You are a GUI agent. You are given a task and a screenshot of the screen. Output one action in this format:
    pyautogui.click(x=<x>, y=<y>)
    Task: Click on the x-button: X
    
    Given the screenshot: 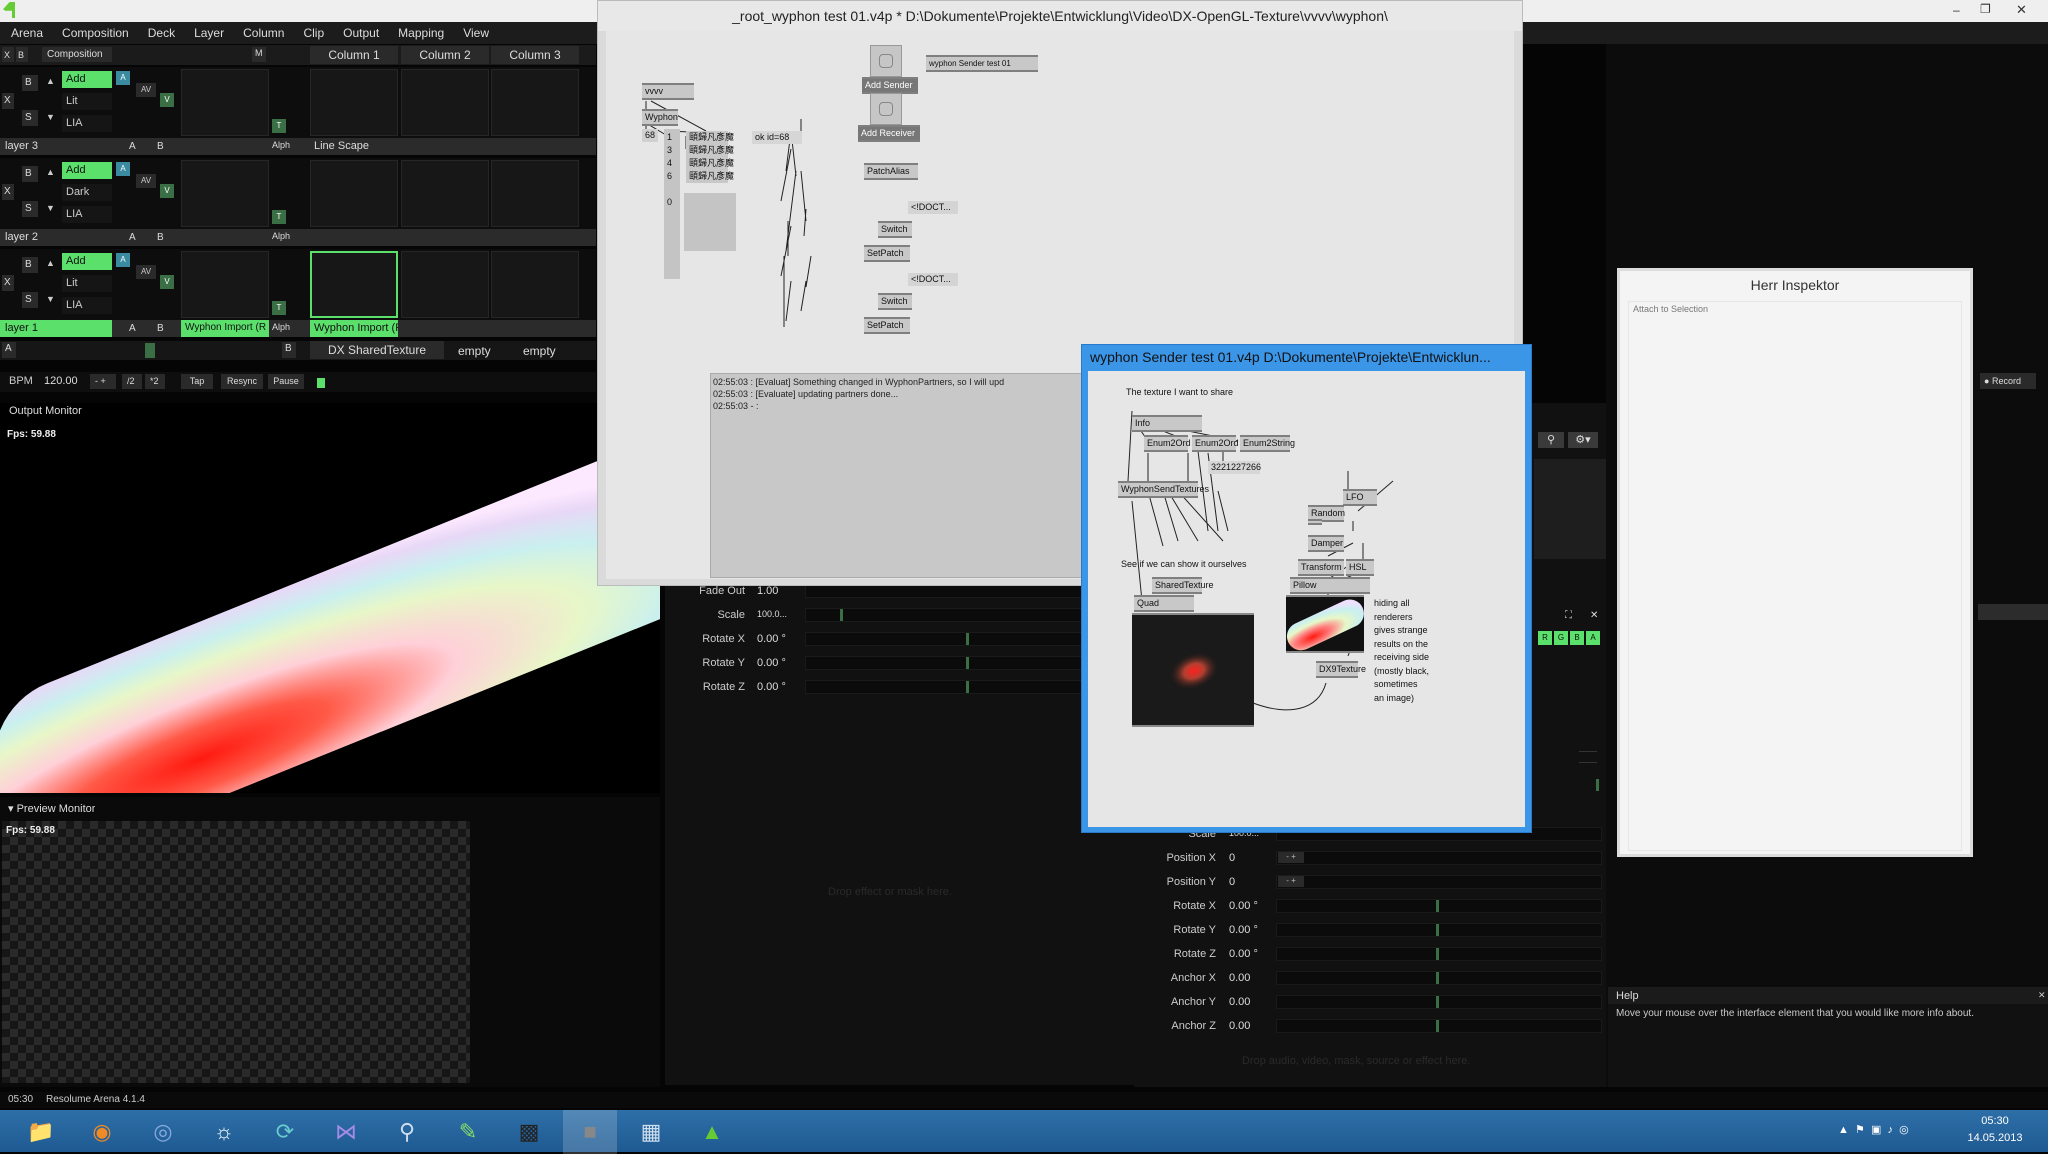 What is the action you would take?
    pyautogui.click(x=8, y=54)
    